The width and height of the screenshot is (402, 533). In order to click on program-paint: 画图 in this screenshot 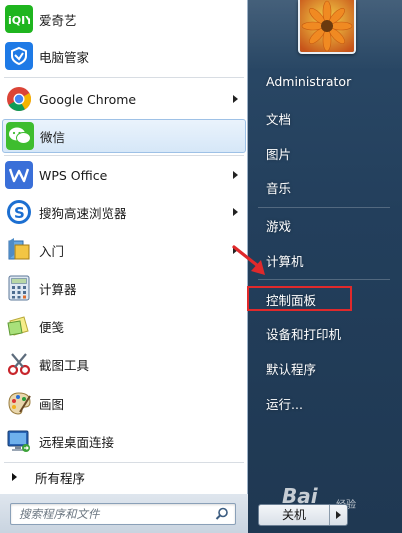, I will do `click(124, 403)`.